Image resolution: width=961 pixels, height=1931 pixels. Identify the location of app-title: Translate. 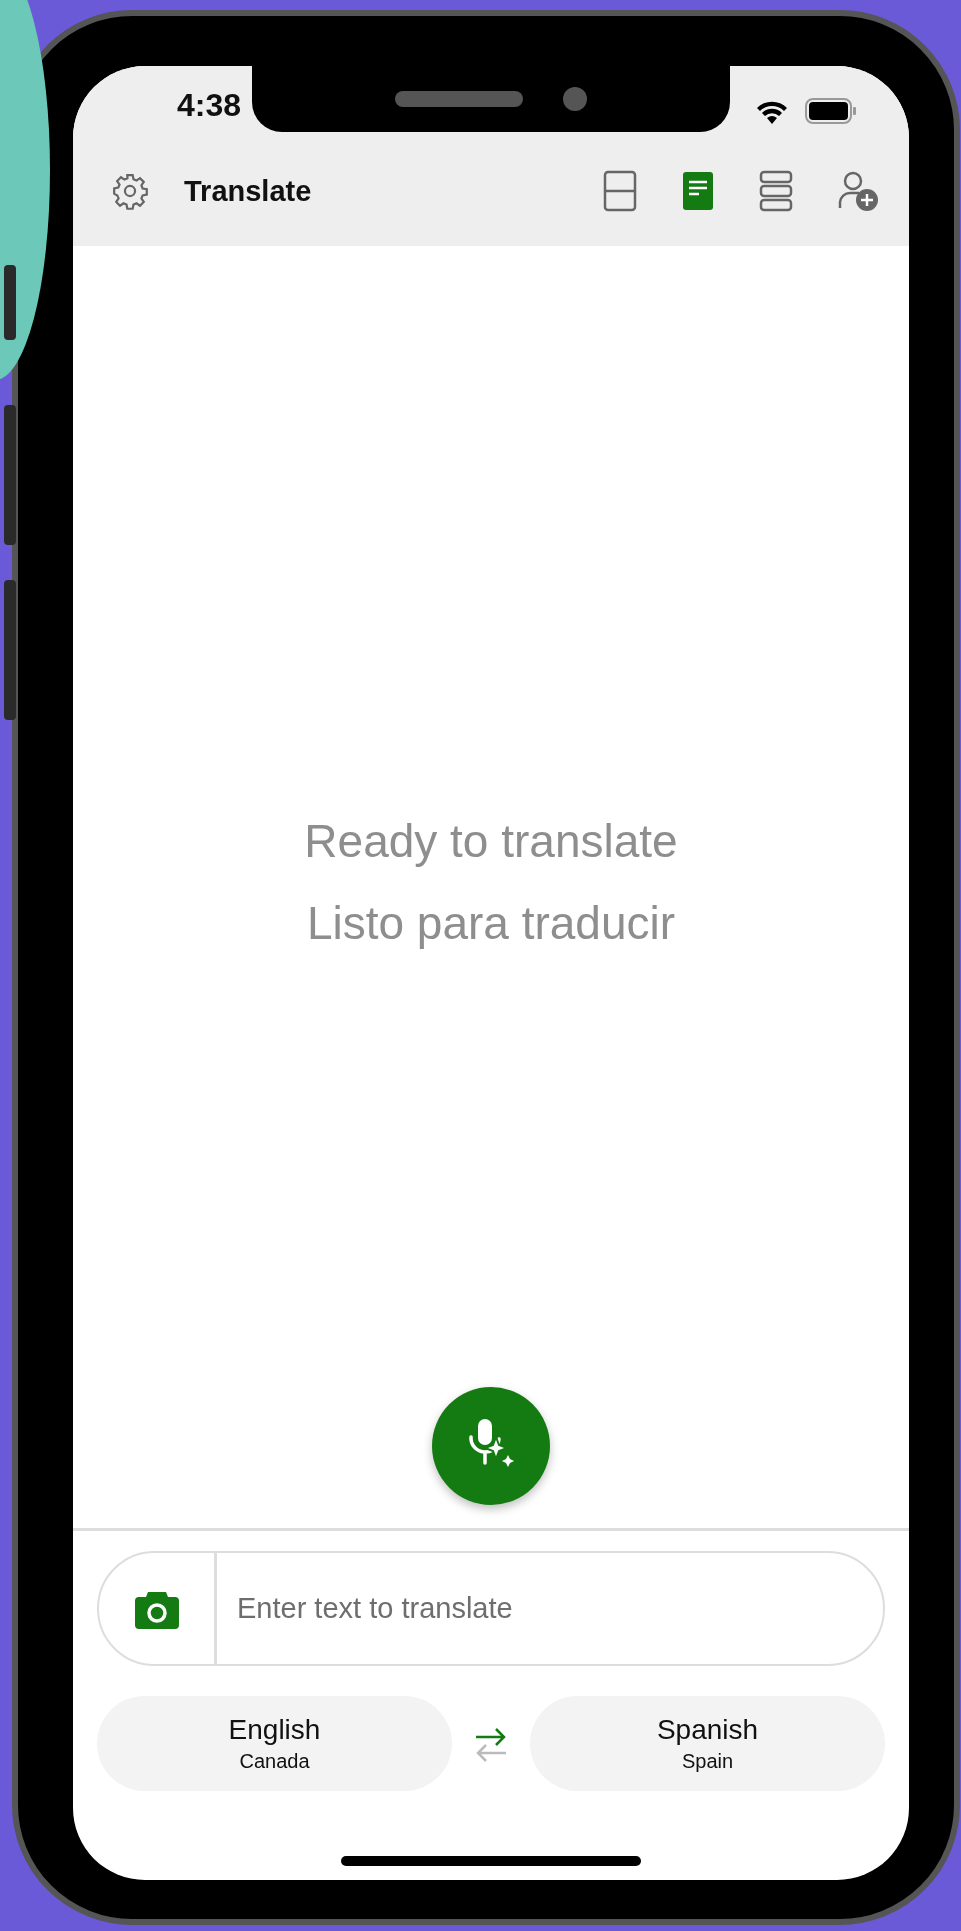
(248, 191).